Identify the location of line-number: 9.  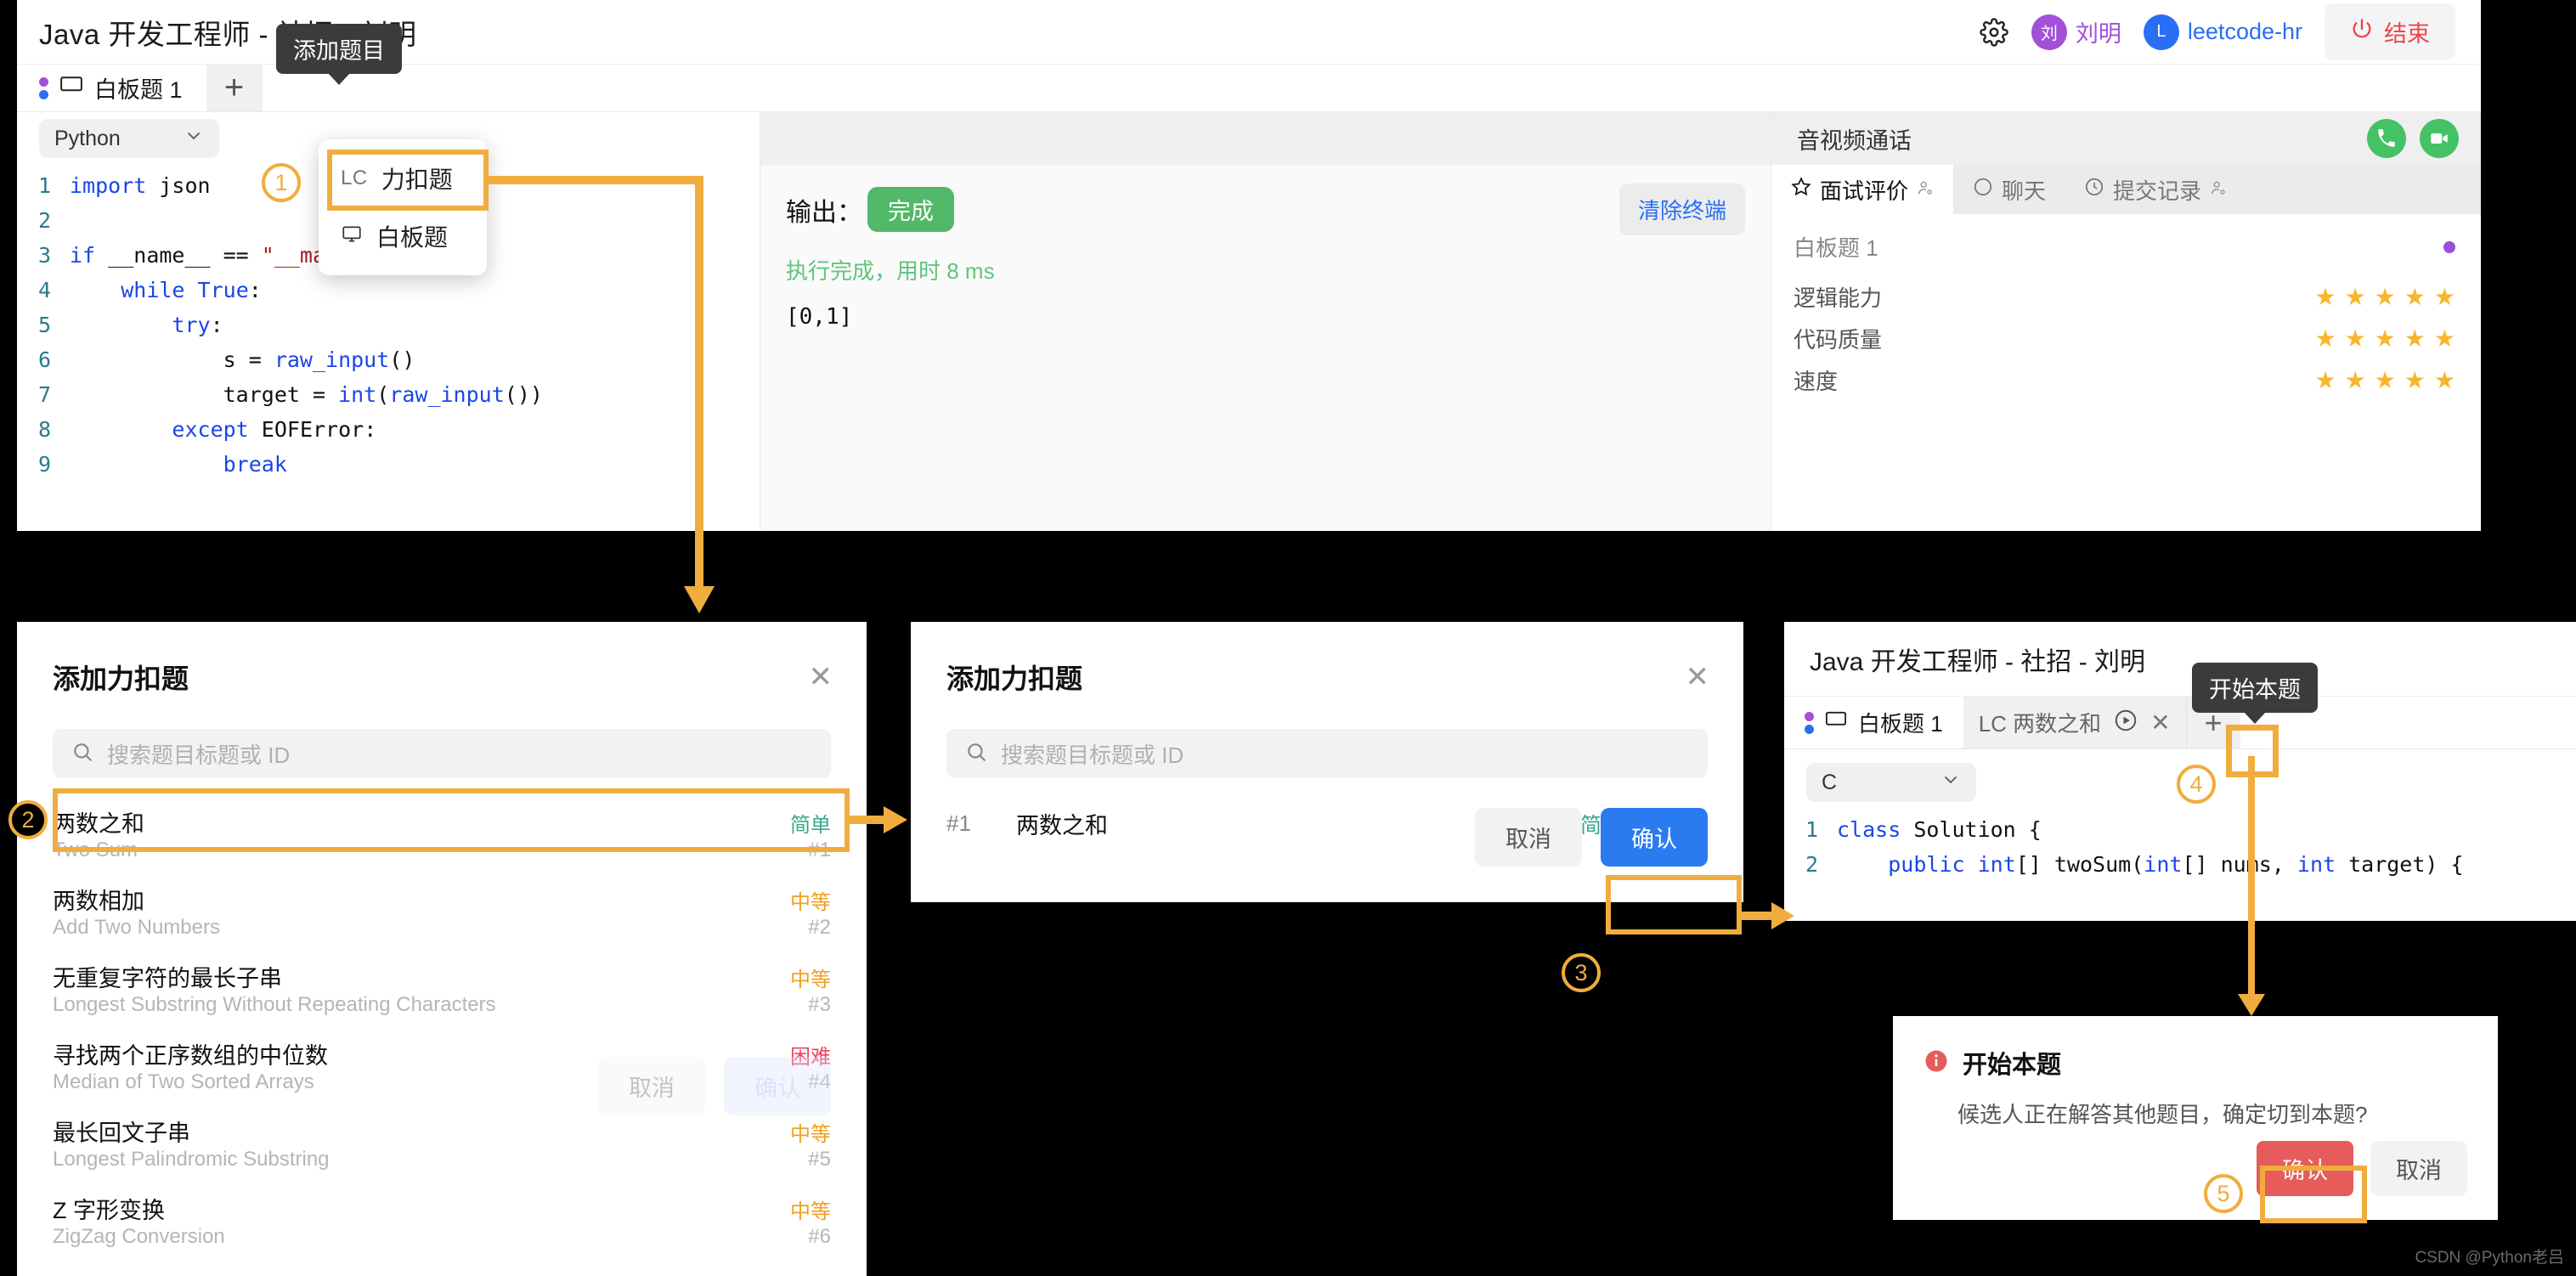
(44, 464).